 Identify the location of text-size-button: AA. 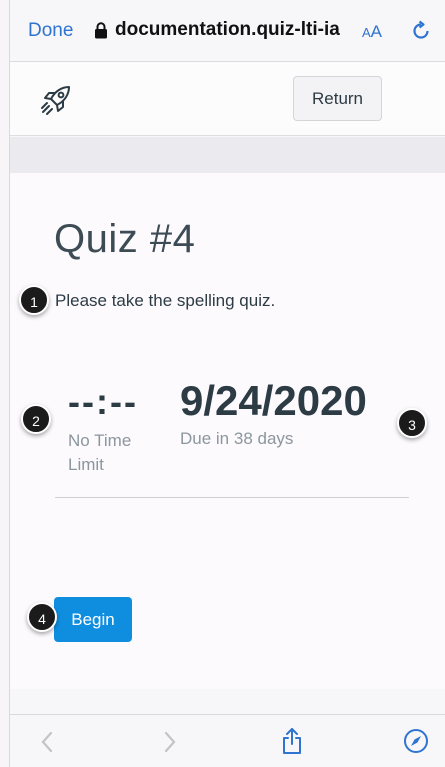
(372, 32).